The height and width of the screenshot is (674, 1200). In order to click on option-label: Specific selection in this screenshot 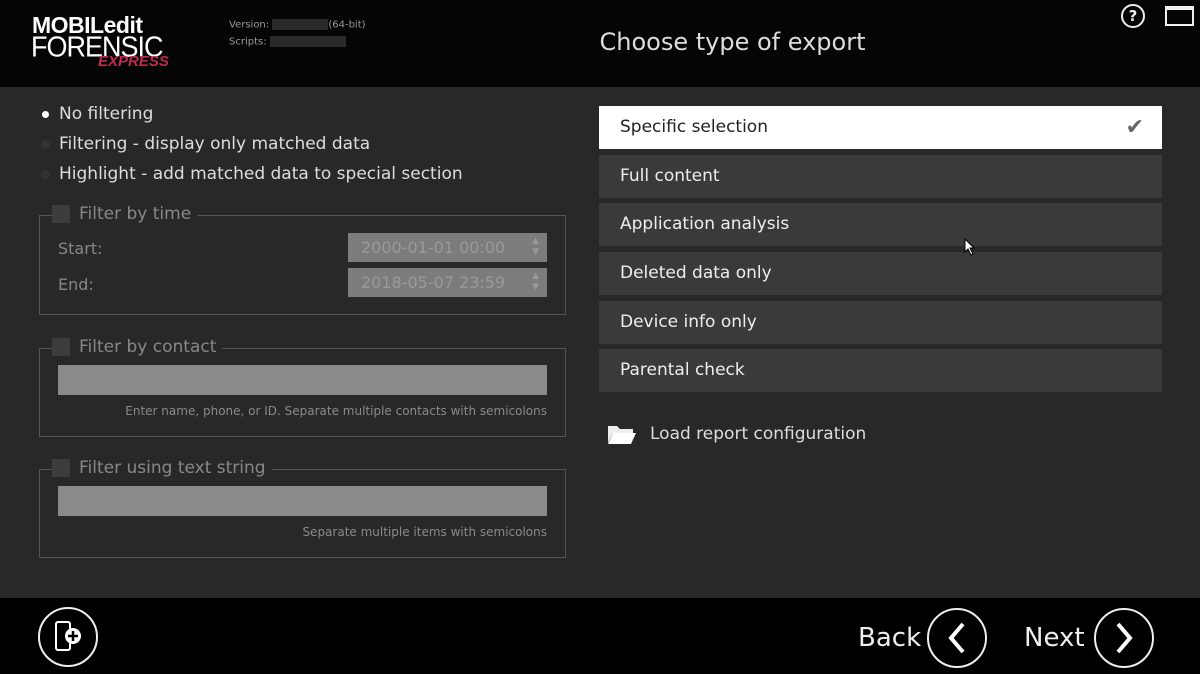, I will do `click(694, 127)`.